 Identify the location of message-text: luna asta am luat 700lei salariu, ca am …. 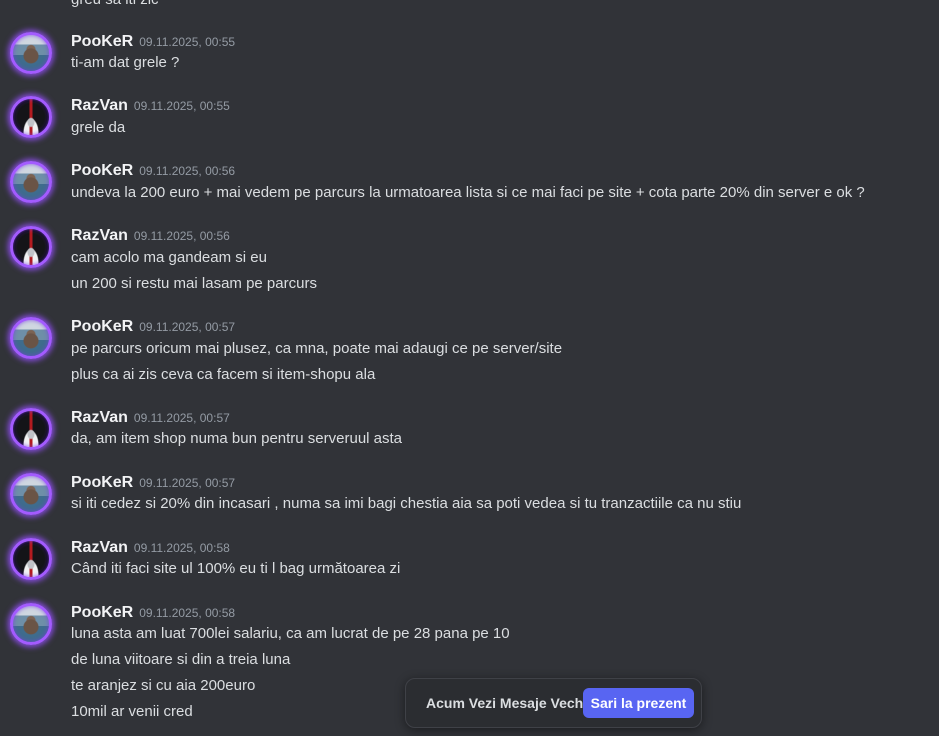
(290, 633).